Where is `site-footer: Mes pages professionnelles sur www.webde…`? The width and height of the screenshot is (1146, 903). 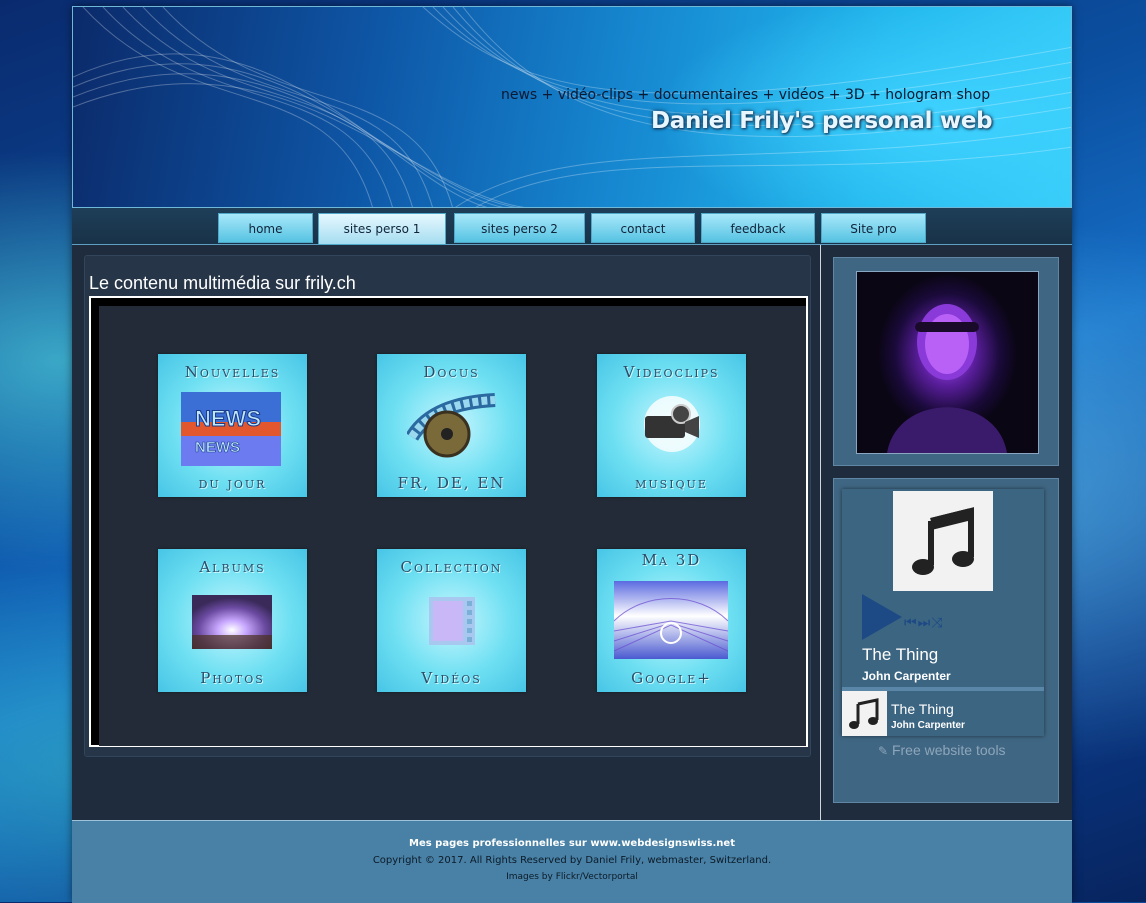 site-footer: Mes pages professionnelles sur www.webde… is located at coordinates (572, 861).